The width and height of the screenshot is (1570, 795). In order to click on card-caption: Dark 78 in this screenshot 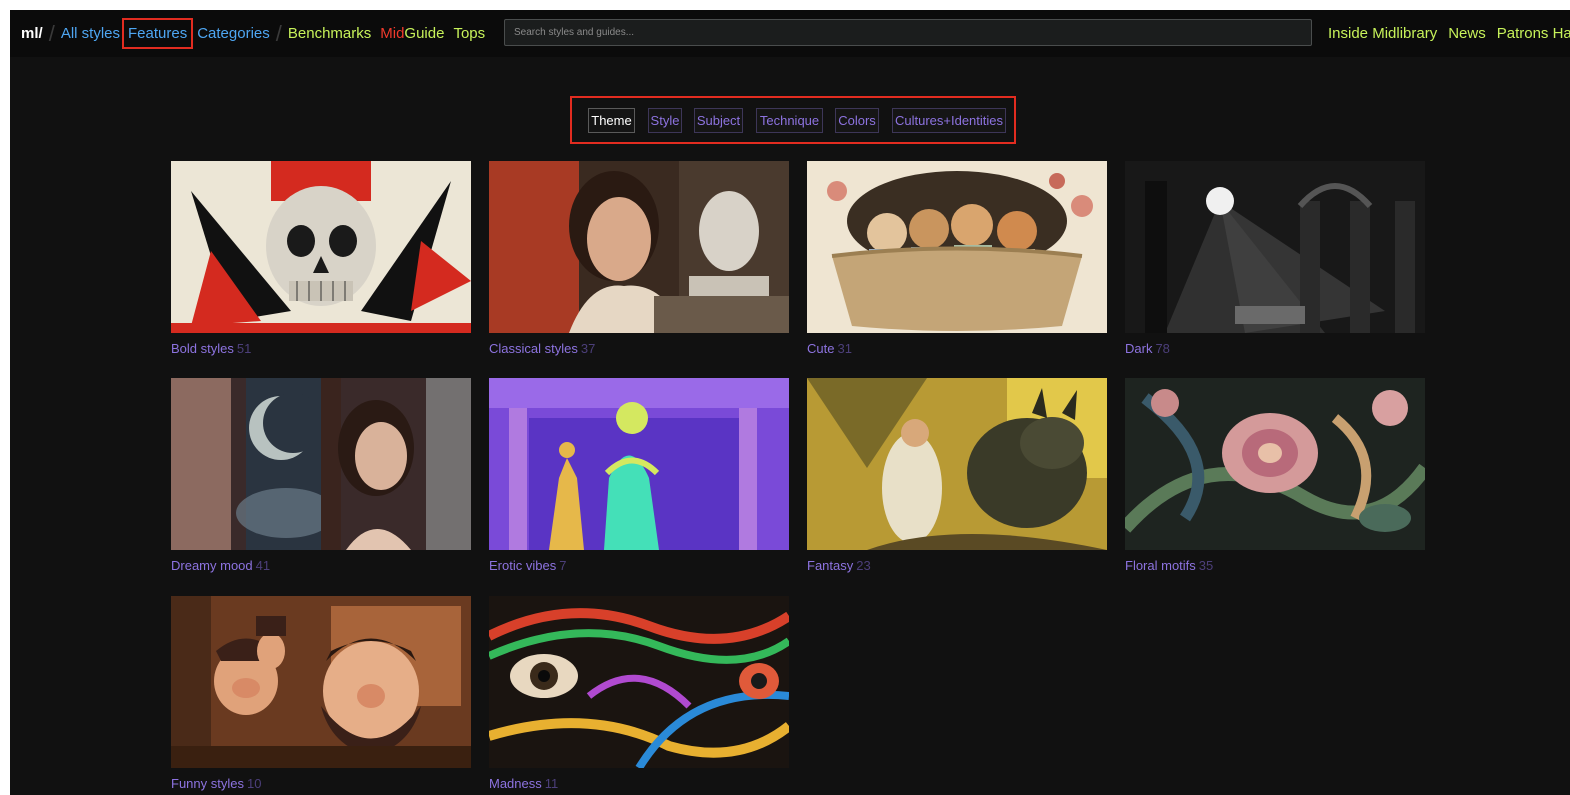, I will do `click(1147, 348)`.